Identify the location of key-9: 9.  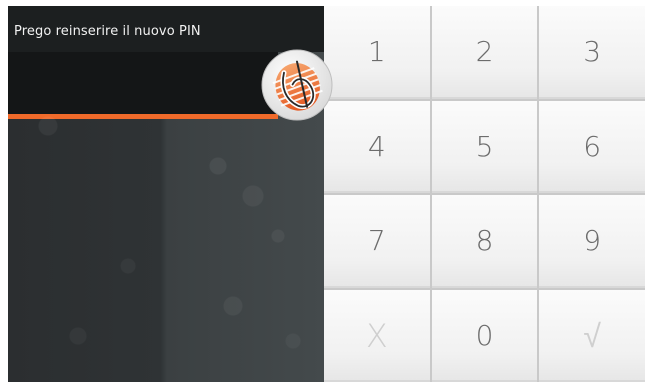
(592, 241).